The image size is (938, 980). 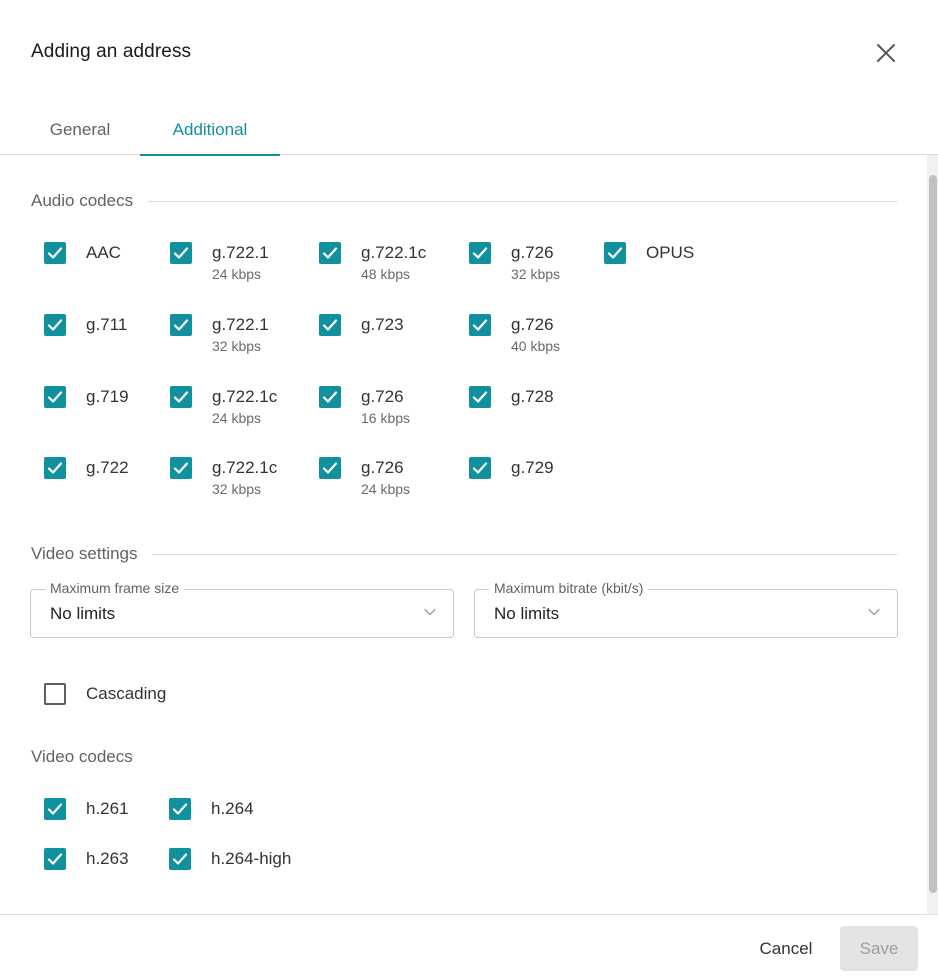 What do you see at coordinates (242, 609) in the screenshot?
I see `max-frame-size-select: Maximum frame size No limits` at bounding box center [242, 609].